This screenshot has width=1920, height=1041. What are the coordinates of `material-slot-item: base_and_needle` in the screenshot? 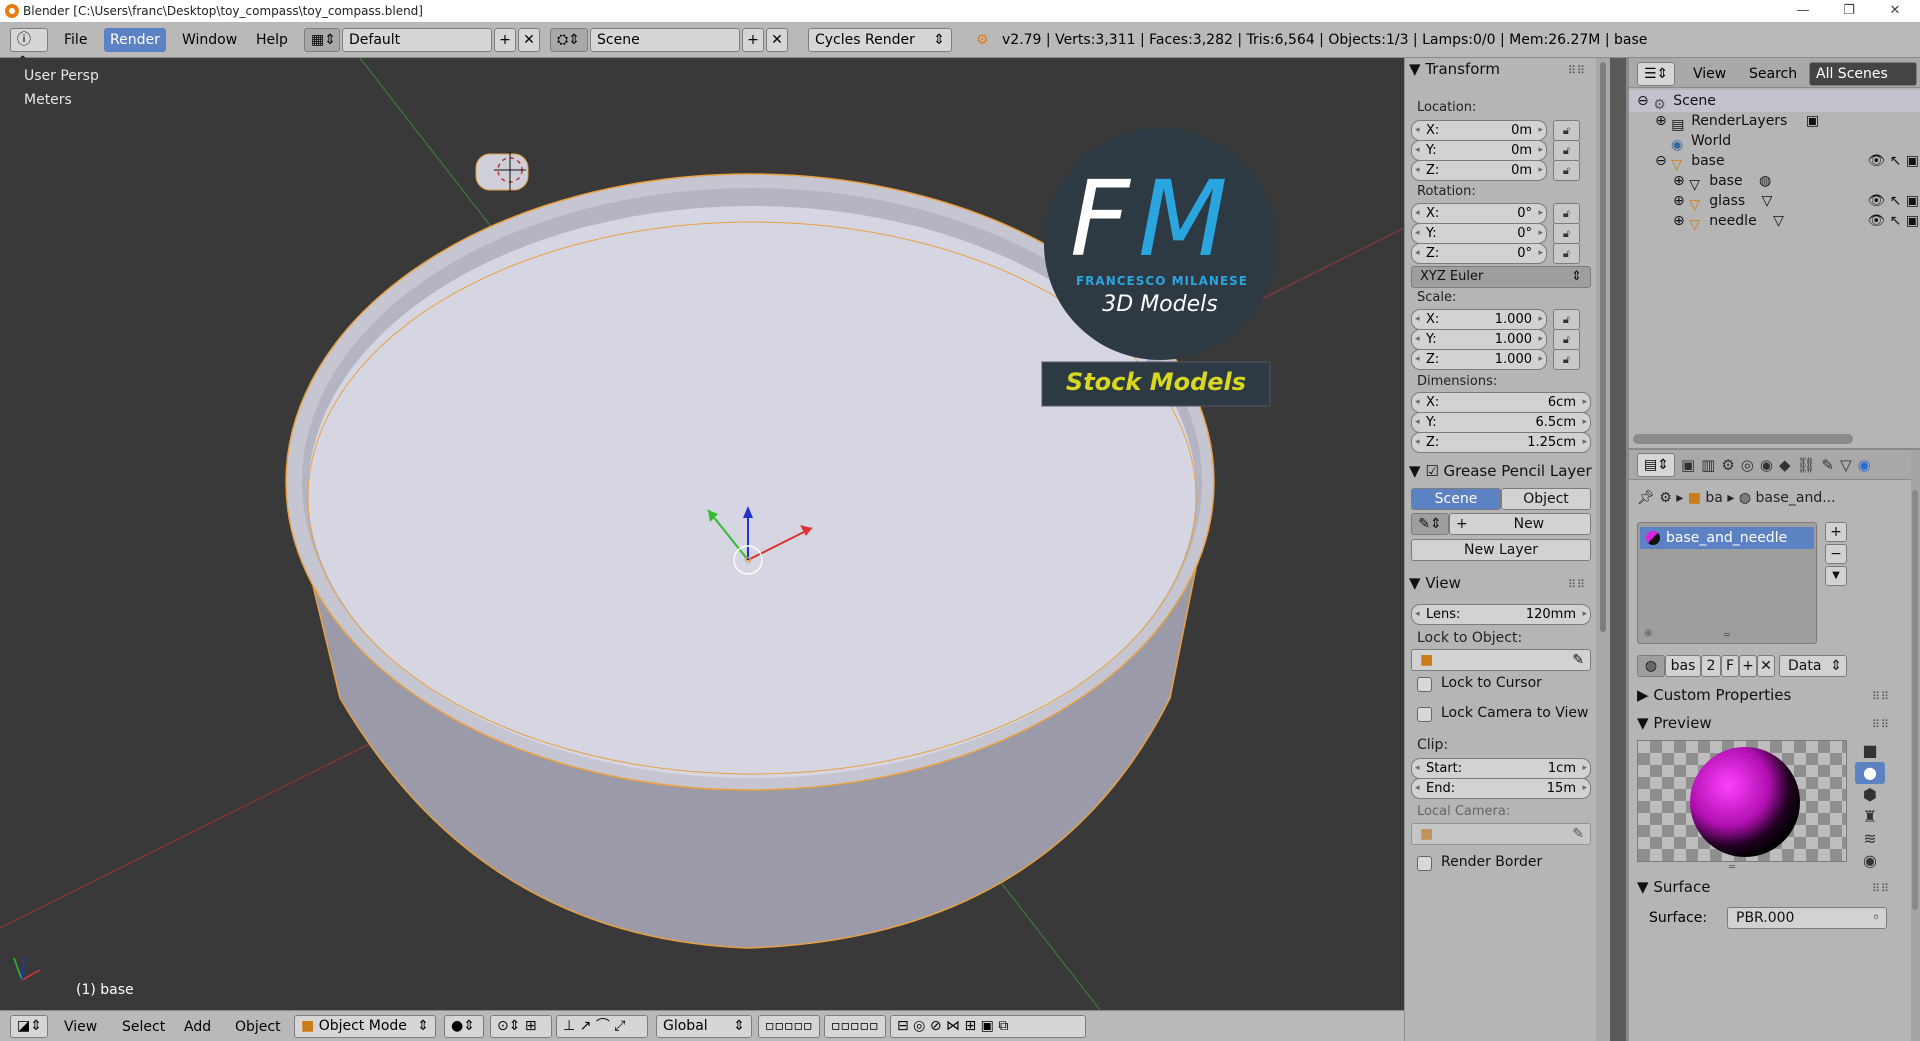 It's located at (1727, 538).